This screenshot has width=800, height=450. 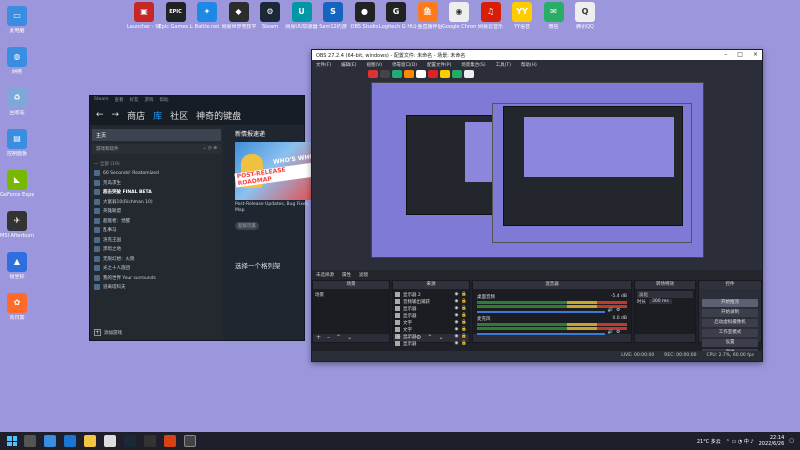 What do you see at coordinates (108, 332) in the screenshot?
I see `add-game-button: + 添加游戏` at bounding box center [108, 332].